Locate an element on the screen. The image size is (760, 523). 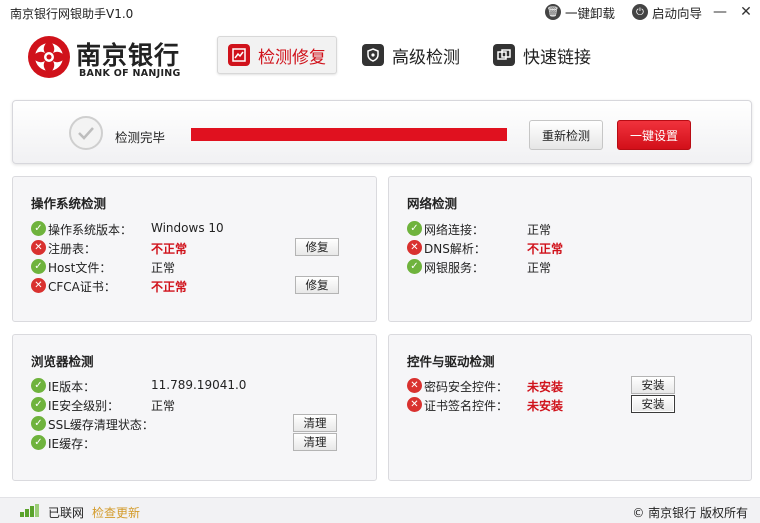
list-item: ✕ 证书签名控件： 未安装 安装 is located at coordinates (567, 404).